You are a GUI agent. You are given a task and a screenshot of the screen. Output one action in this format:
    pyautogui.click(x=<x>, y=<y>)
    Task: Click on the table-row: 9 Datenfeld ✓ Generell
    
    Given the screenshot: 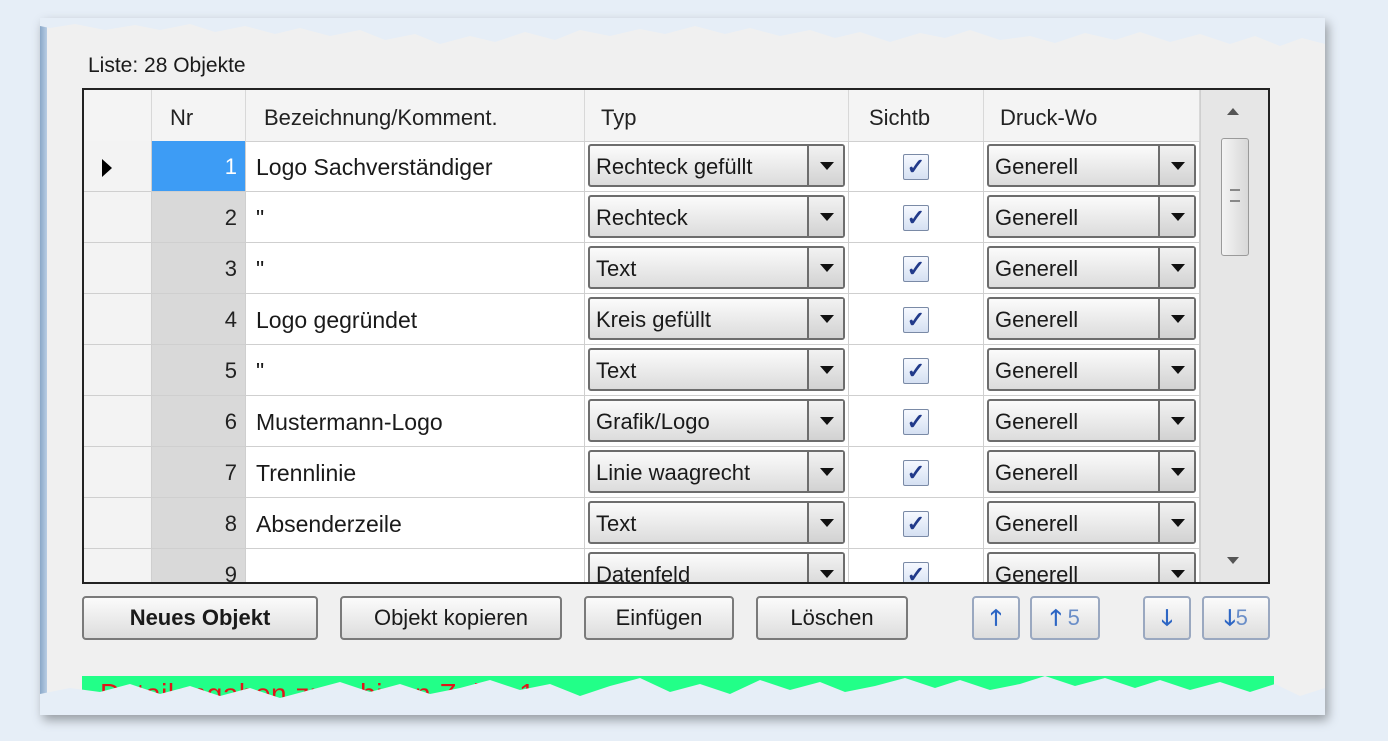 What is the action you would take?
    pyautogui.click(x=642, y=565)
    